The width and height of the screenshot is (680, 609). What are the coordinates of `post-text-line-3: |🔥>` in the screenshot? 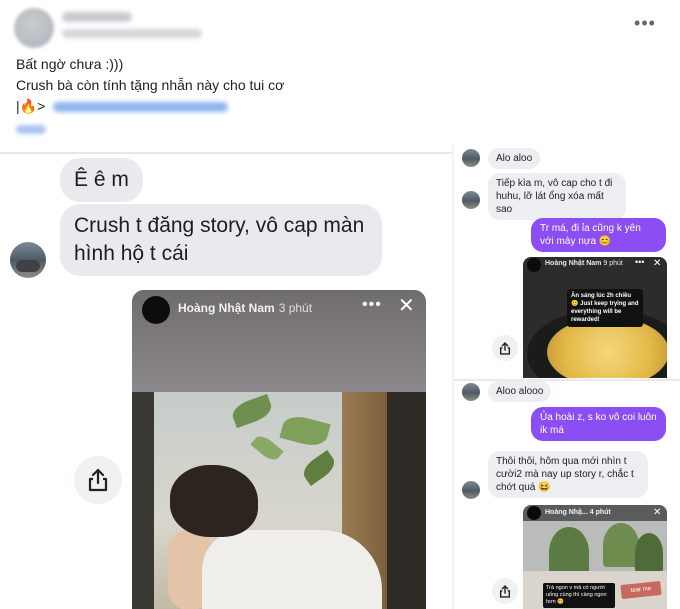 It's located at (122, 106).